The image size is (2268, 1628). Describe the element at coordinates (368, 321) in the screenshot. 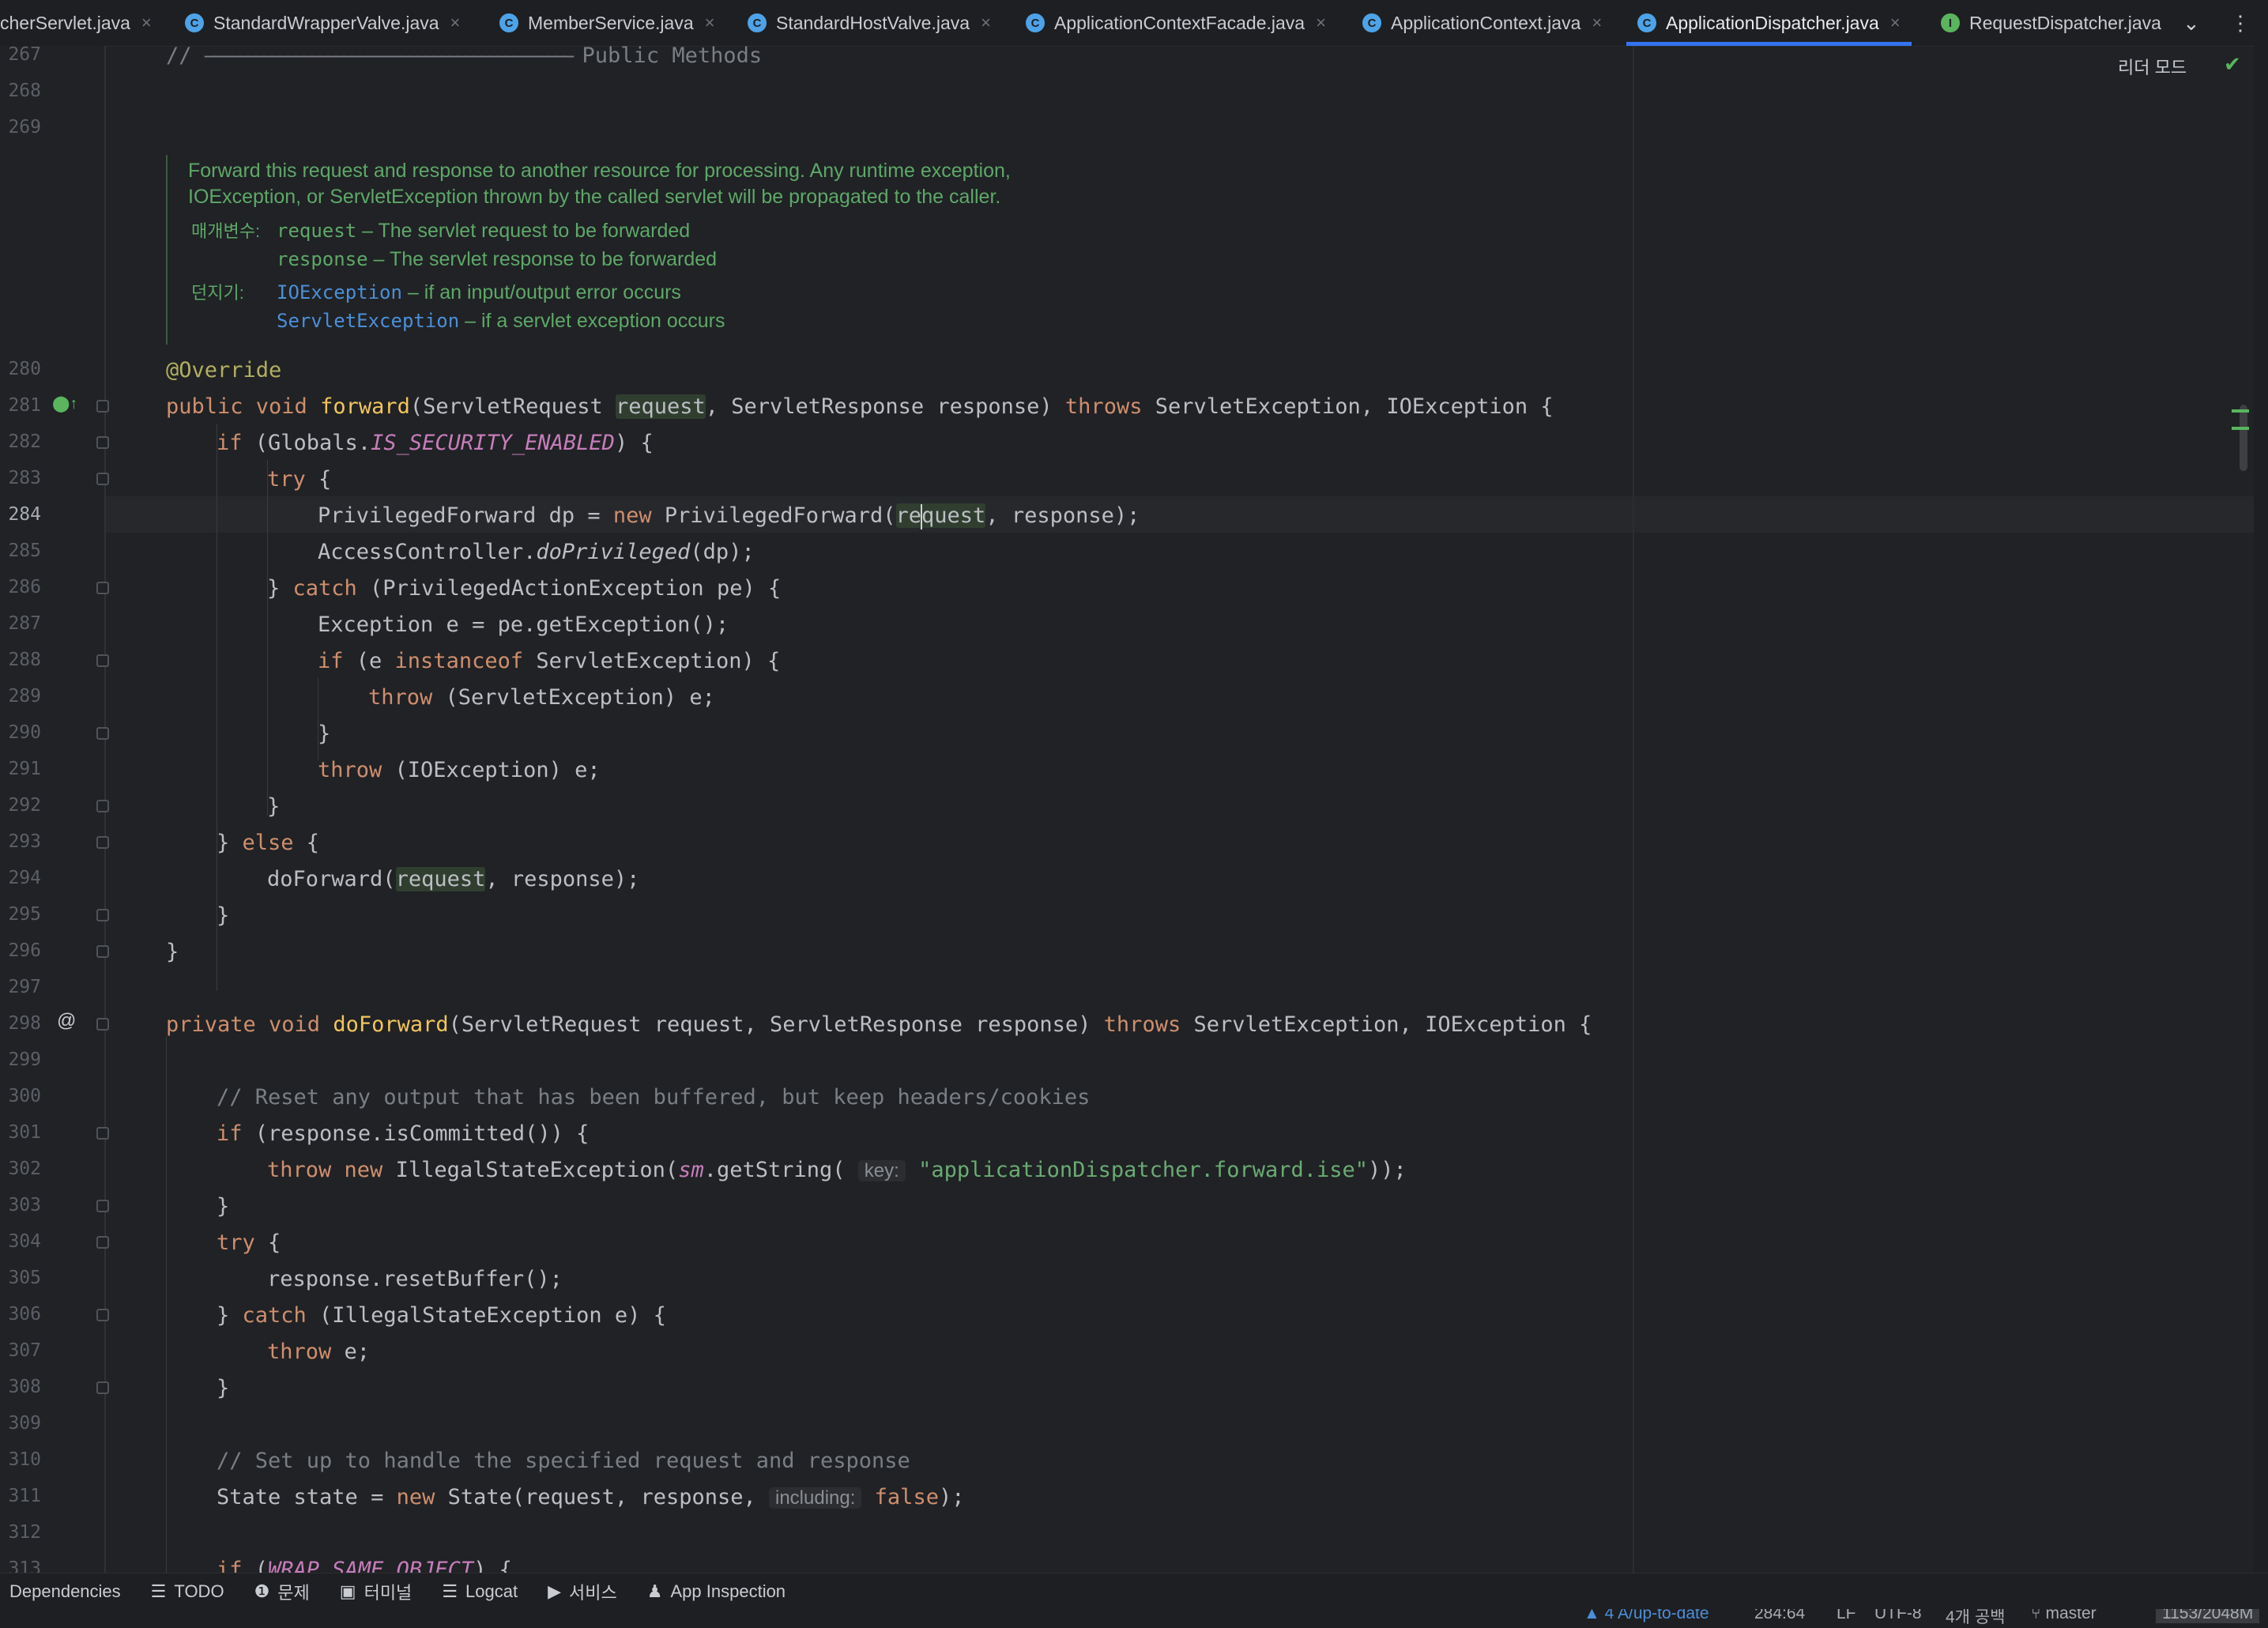

I see `doc-link: ServletException` at that location.